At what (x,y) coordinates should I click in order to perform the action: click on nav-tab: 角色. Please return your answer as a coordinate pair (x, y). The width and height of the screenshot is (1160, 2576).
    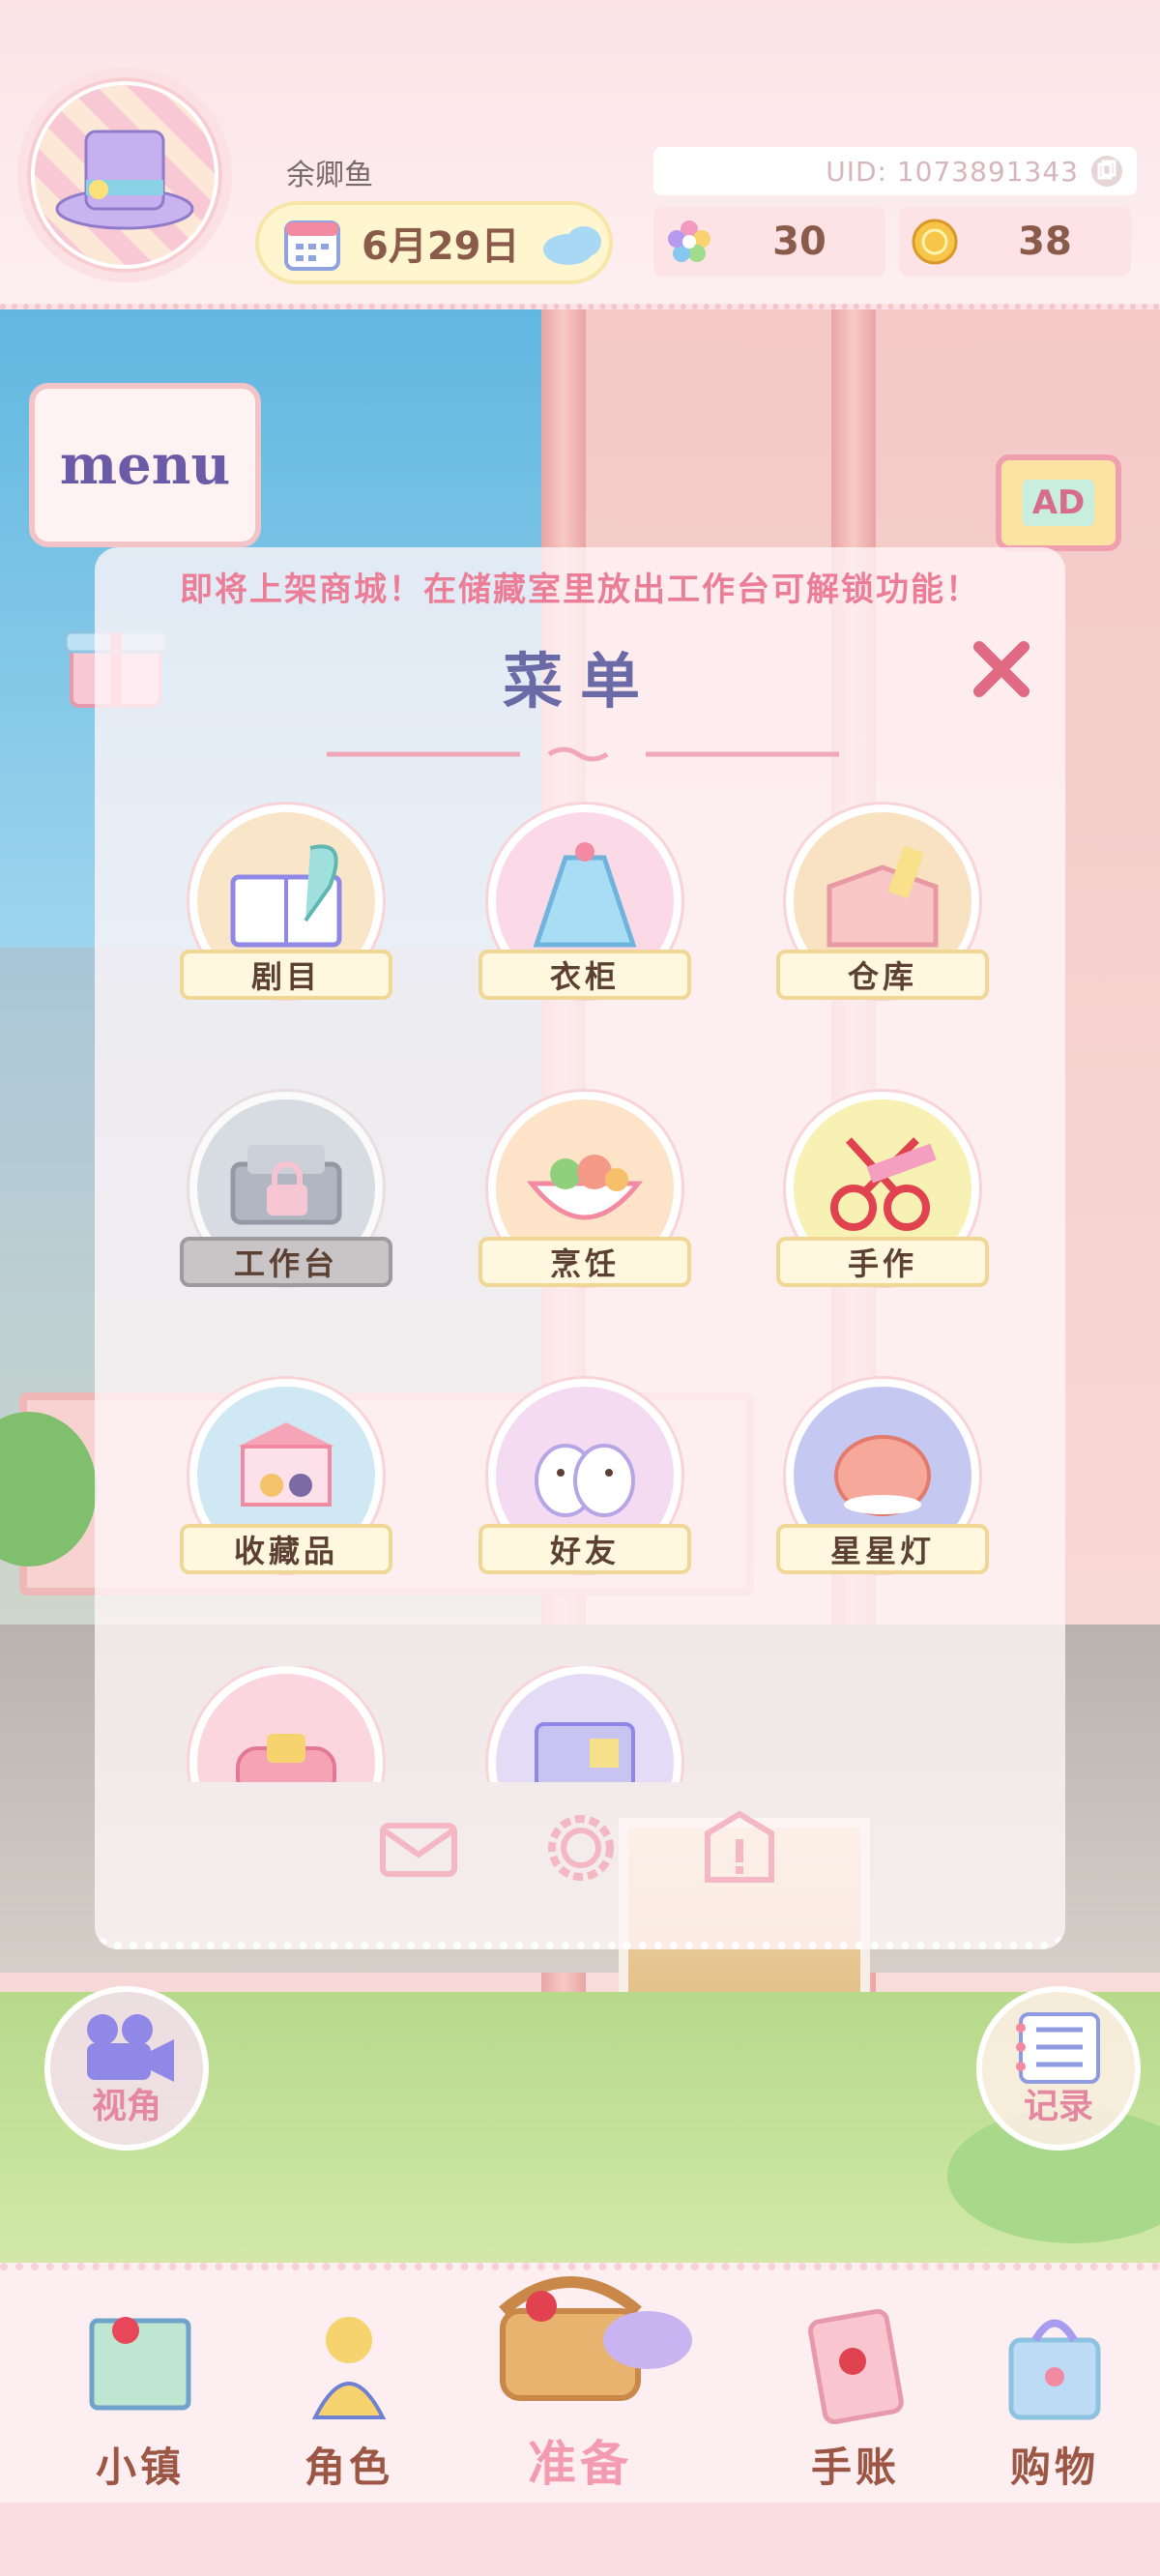
    Looking at the image, I should click on (348, 2398).